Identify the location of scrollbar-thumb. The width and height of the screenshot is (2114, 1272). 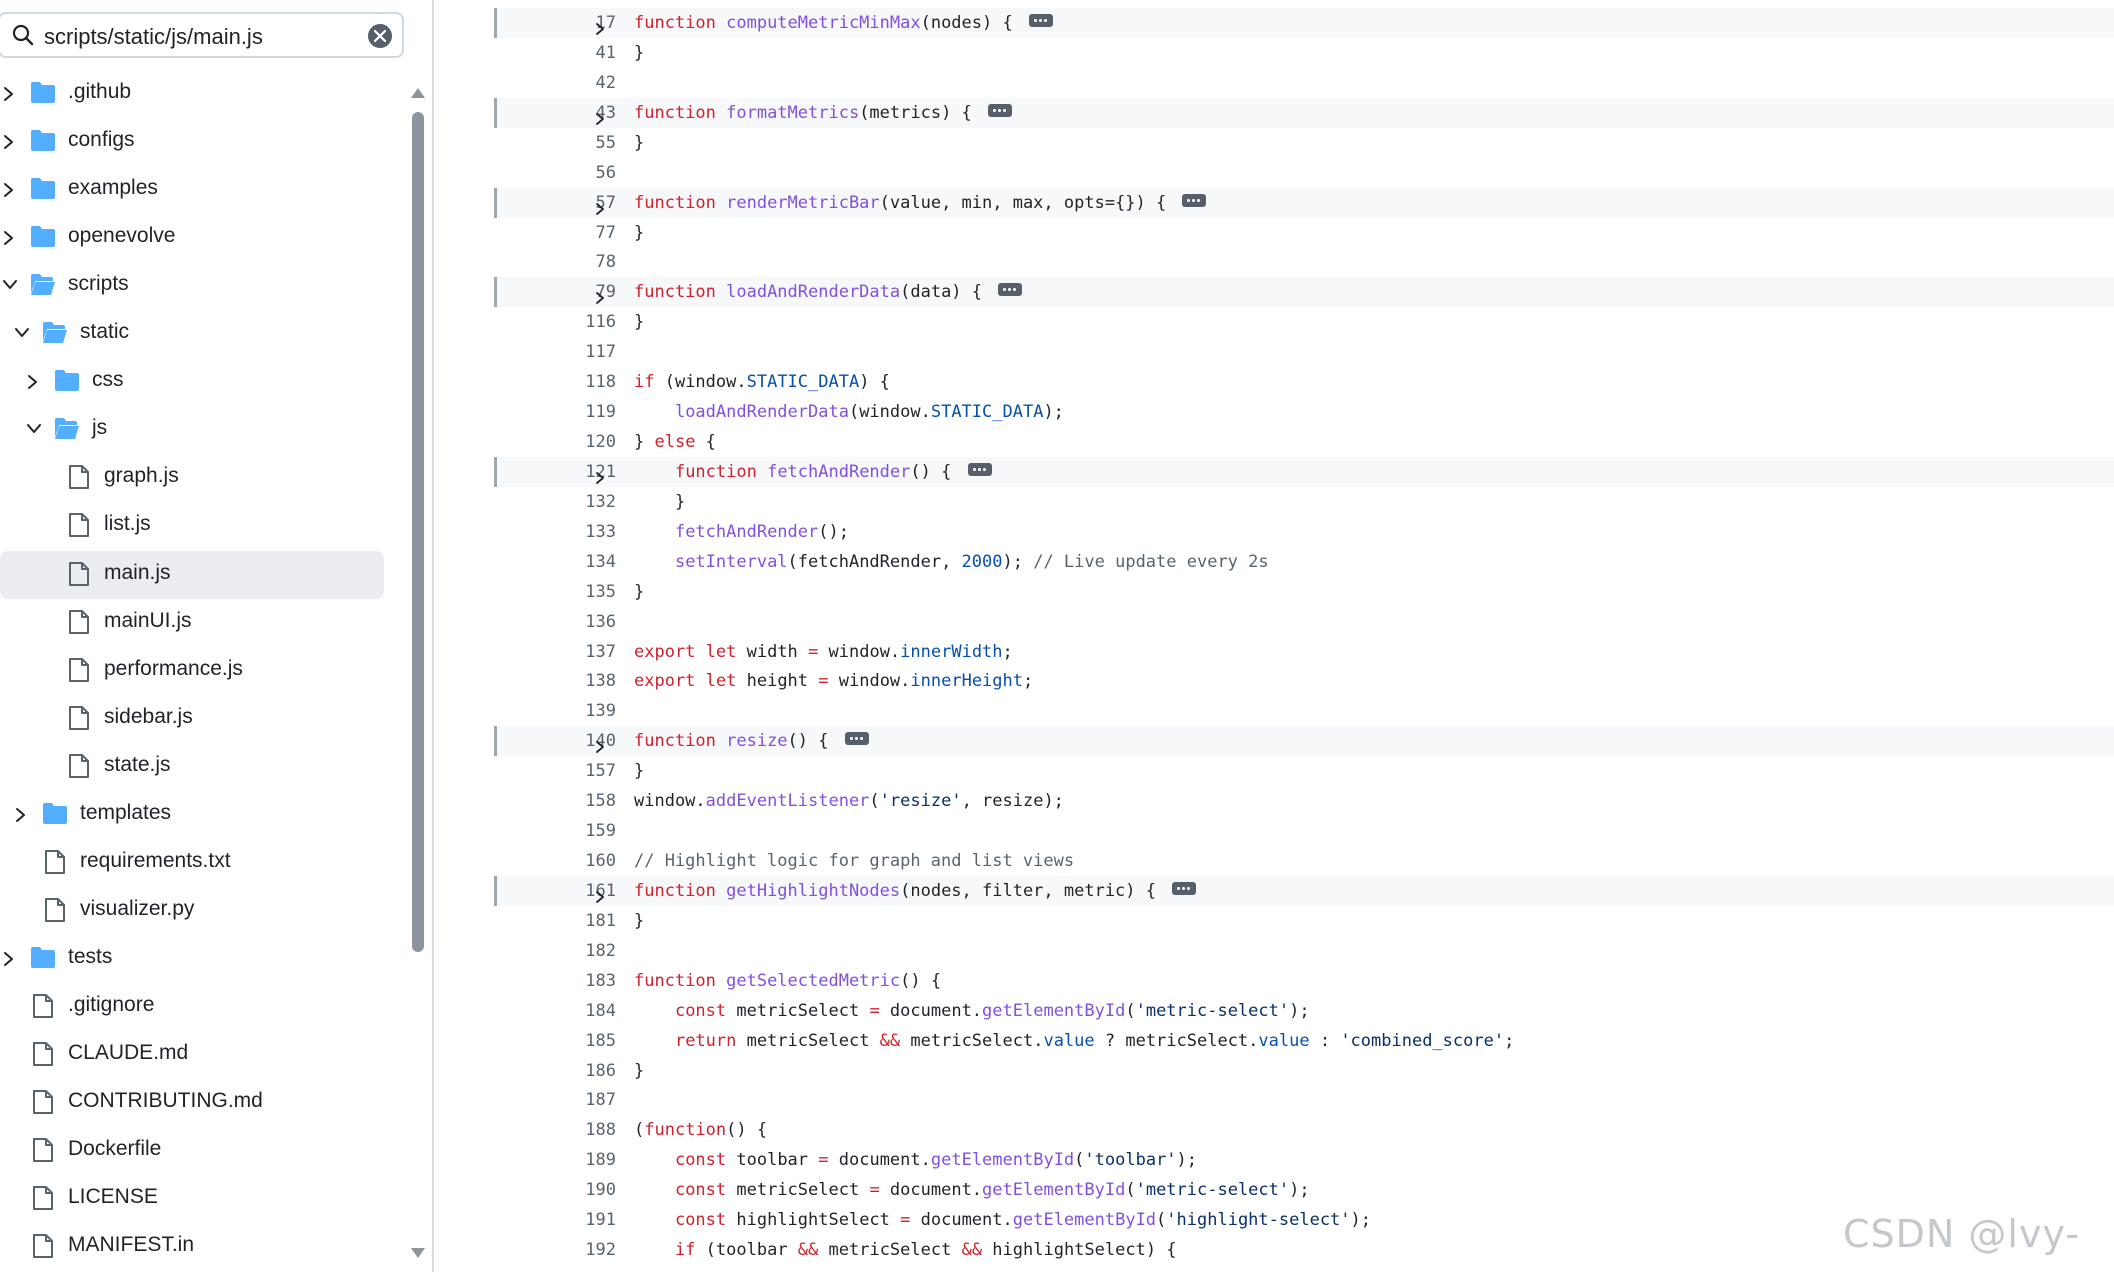
(418, 532).